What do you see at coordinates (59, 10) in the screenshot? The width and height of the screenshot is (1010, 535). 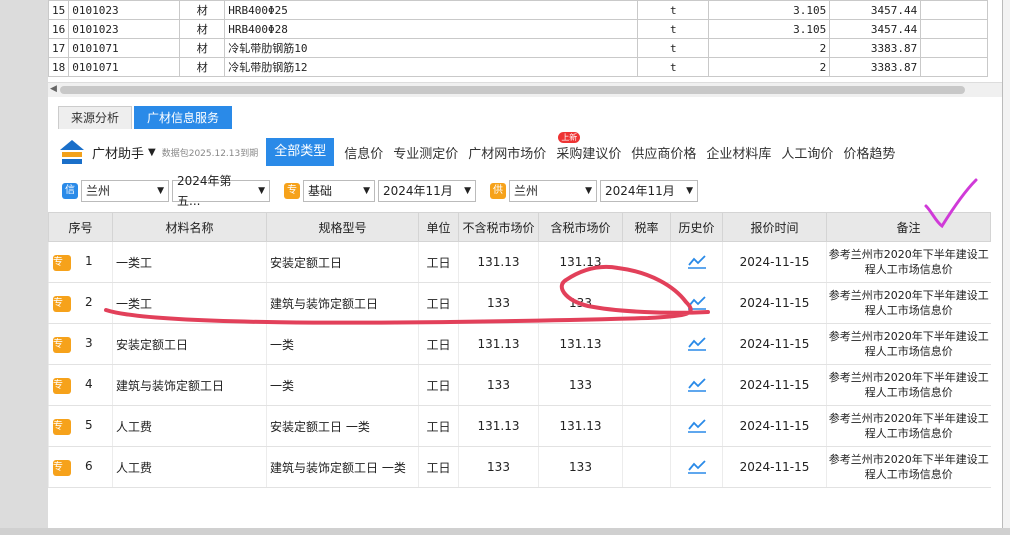 I see `row-number: 15` at bounding box center [59, 10].